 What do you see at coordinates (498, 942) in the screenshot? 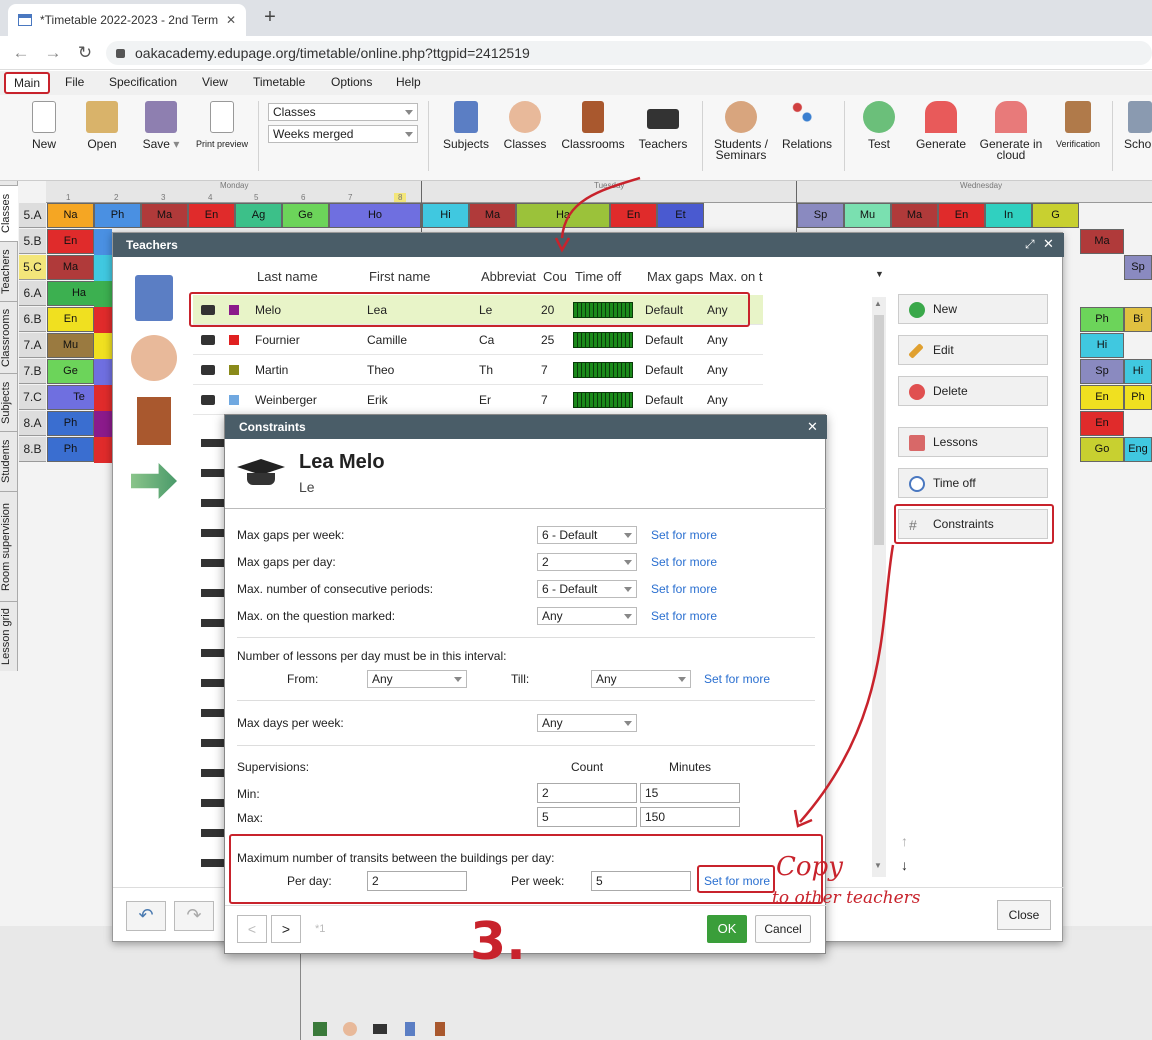
I see `annotation-step-number: 3.` at bounding box center [498, 942].